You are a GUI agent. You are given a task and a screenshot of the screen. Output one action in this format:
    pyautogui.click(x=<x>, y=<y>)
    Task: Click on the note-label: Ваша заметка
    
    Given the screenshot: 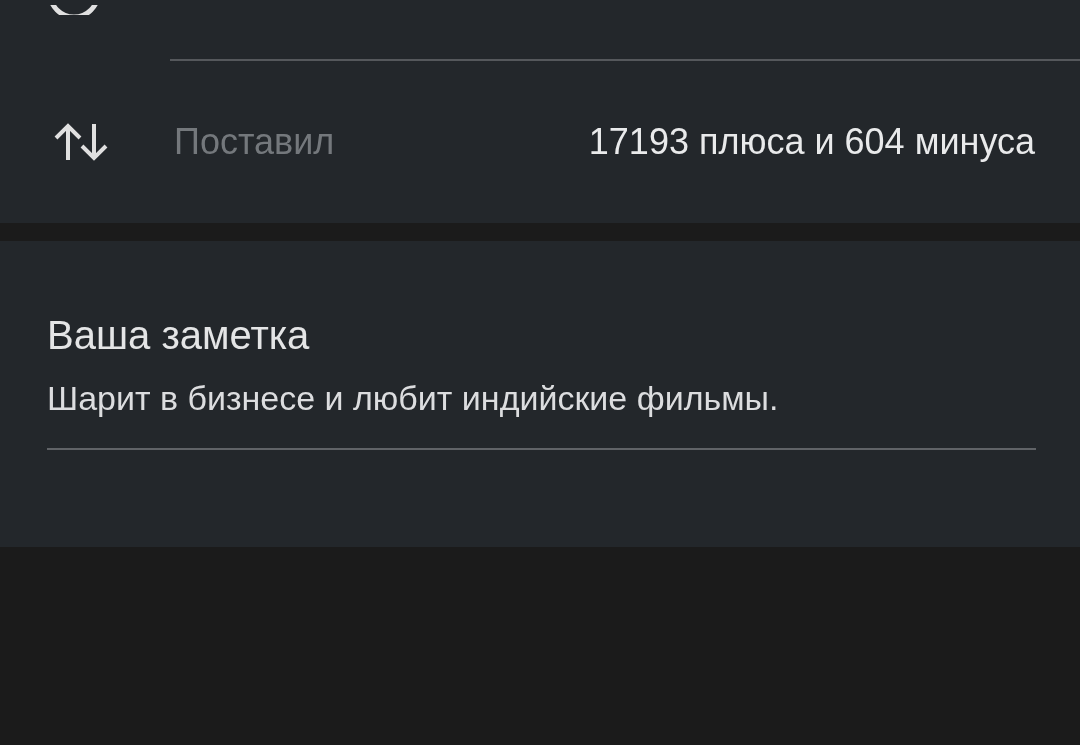 What is the action you would take?
    pyautogui.click(x=179, y=335)
    